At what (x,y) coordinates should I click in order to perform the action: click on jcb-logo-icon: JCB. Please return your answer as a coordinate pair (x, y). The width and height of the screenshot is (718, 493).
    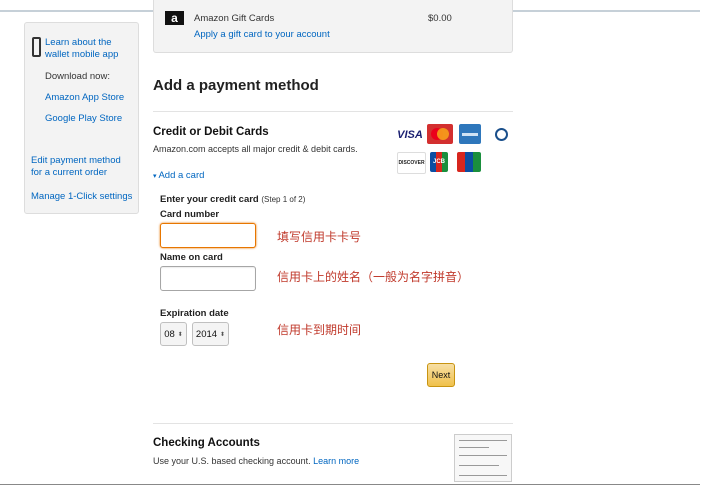
    Looking at the image, I should click on (439, 162).